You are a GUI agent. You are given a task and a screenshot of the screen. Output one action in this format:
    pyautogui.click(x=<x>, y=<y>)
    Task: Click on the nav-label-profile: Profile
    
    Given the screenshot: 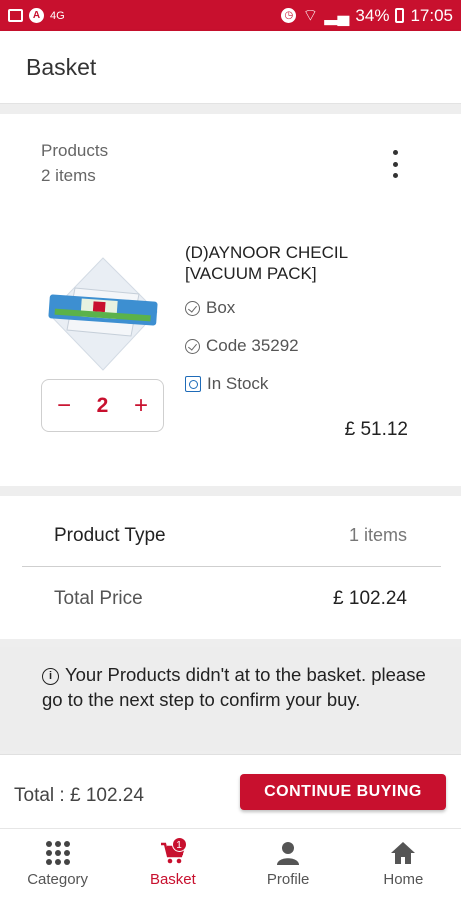 What is the action you would take?
    pyautogui.click(x=288, y=879)
    